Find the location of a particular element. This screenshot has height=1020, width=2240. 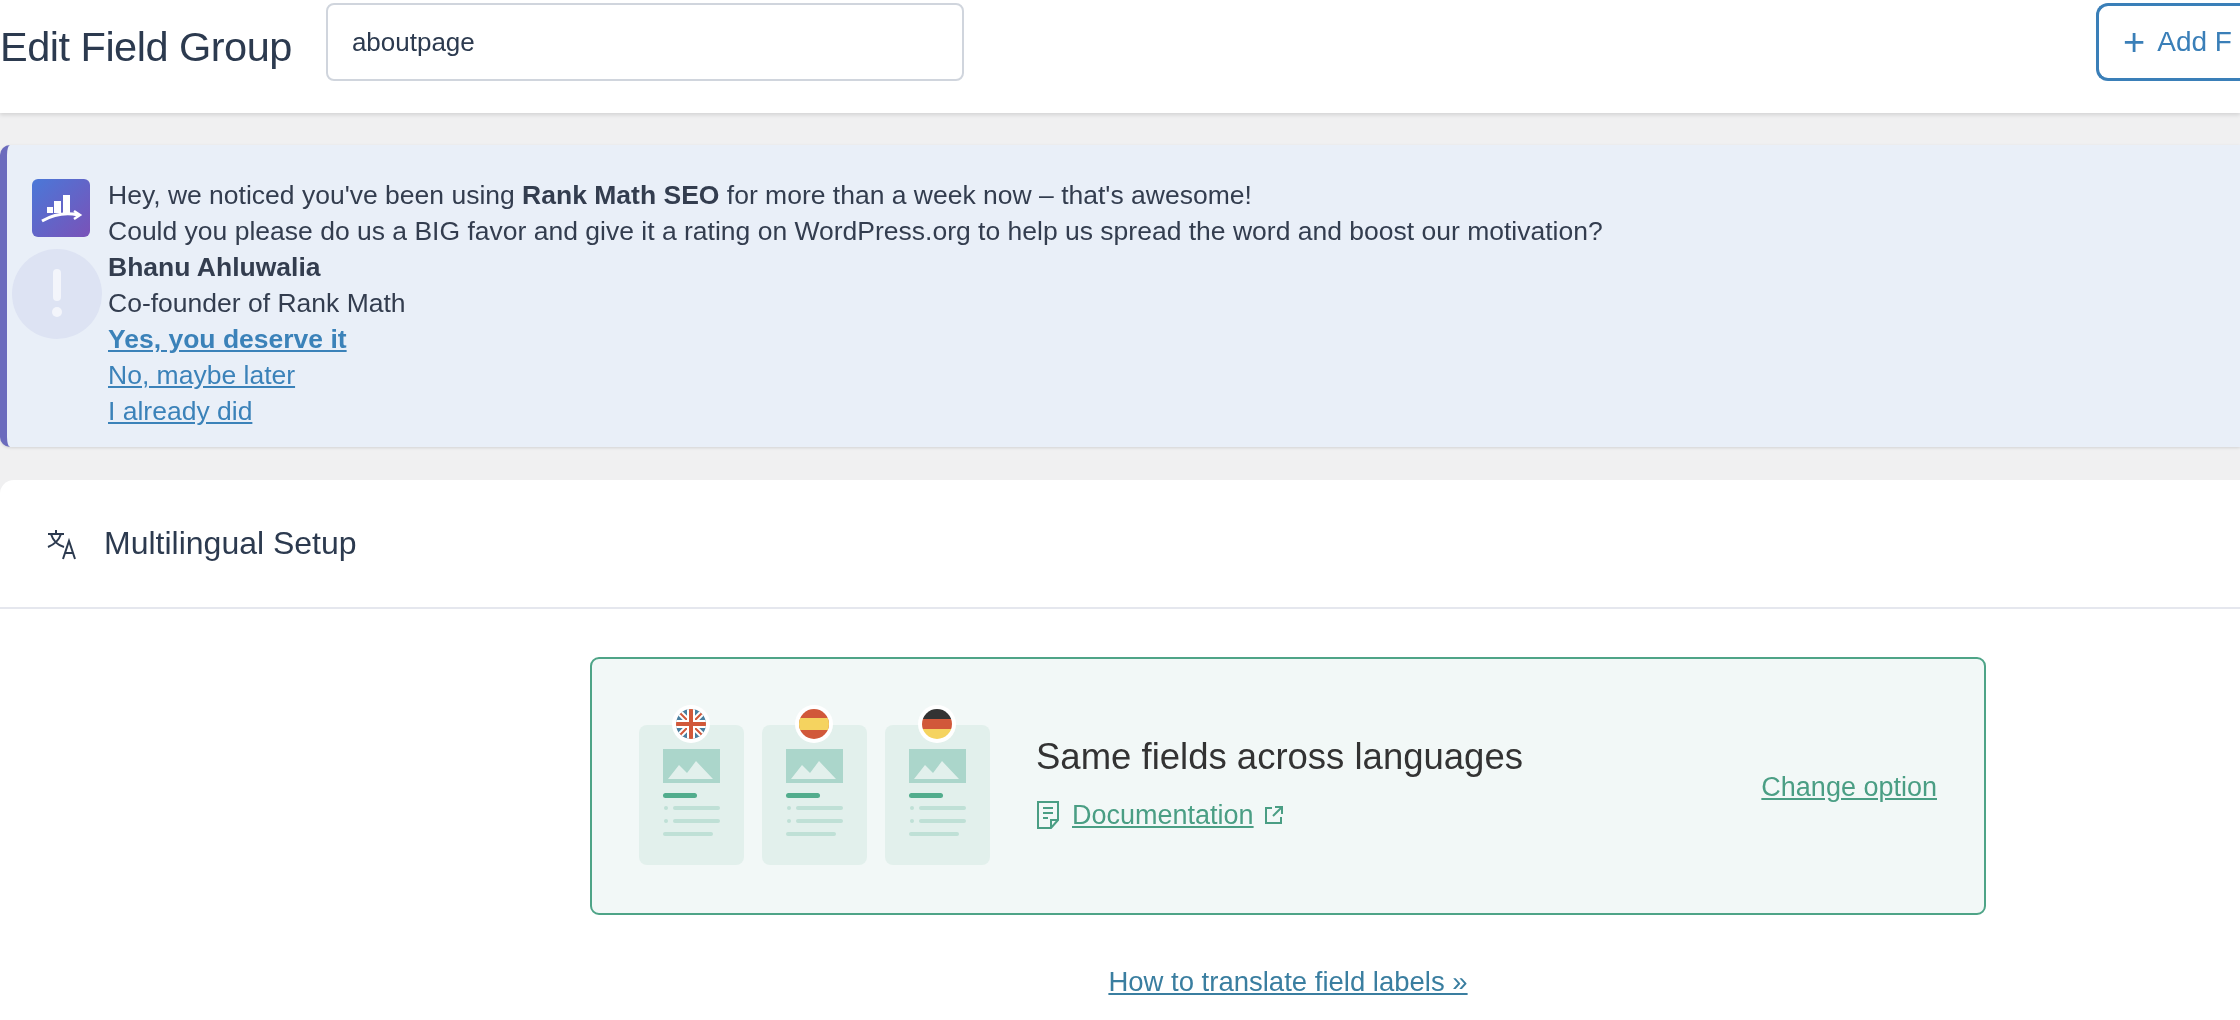

translate-icon is located at coordinates (62, 543).